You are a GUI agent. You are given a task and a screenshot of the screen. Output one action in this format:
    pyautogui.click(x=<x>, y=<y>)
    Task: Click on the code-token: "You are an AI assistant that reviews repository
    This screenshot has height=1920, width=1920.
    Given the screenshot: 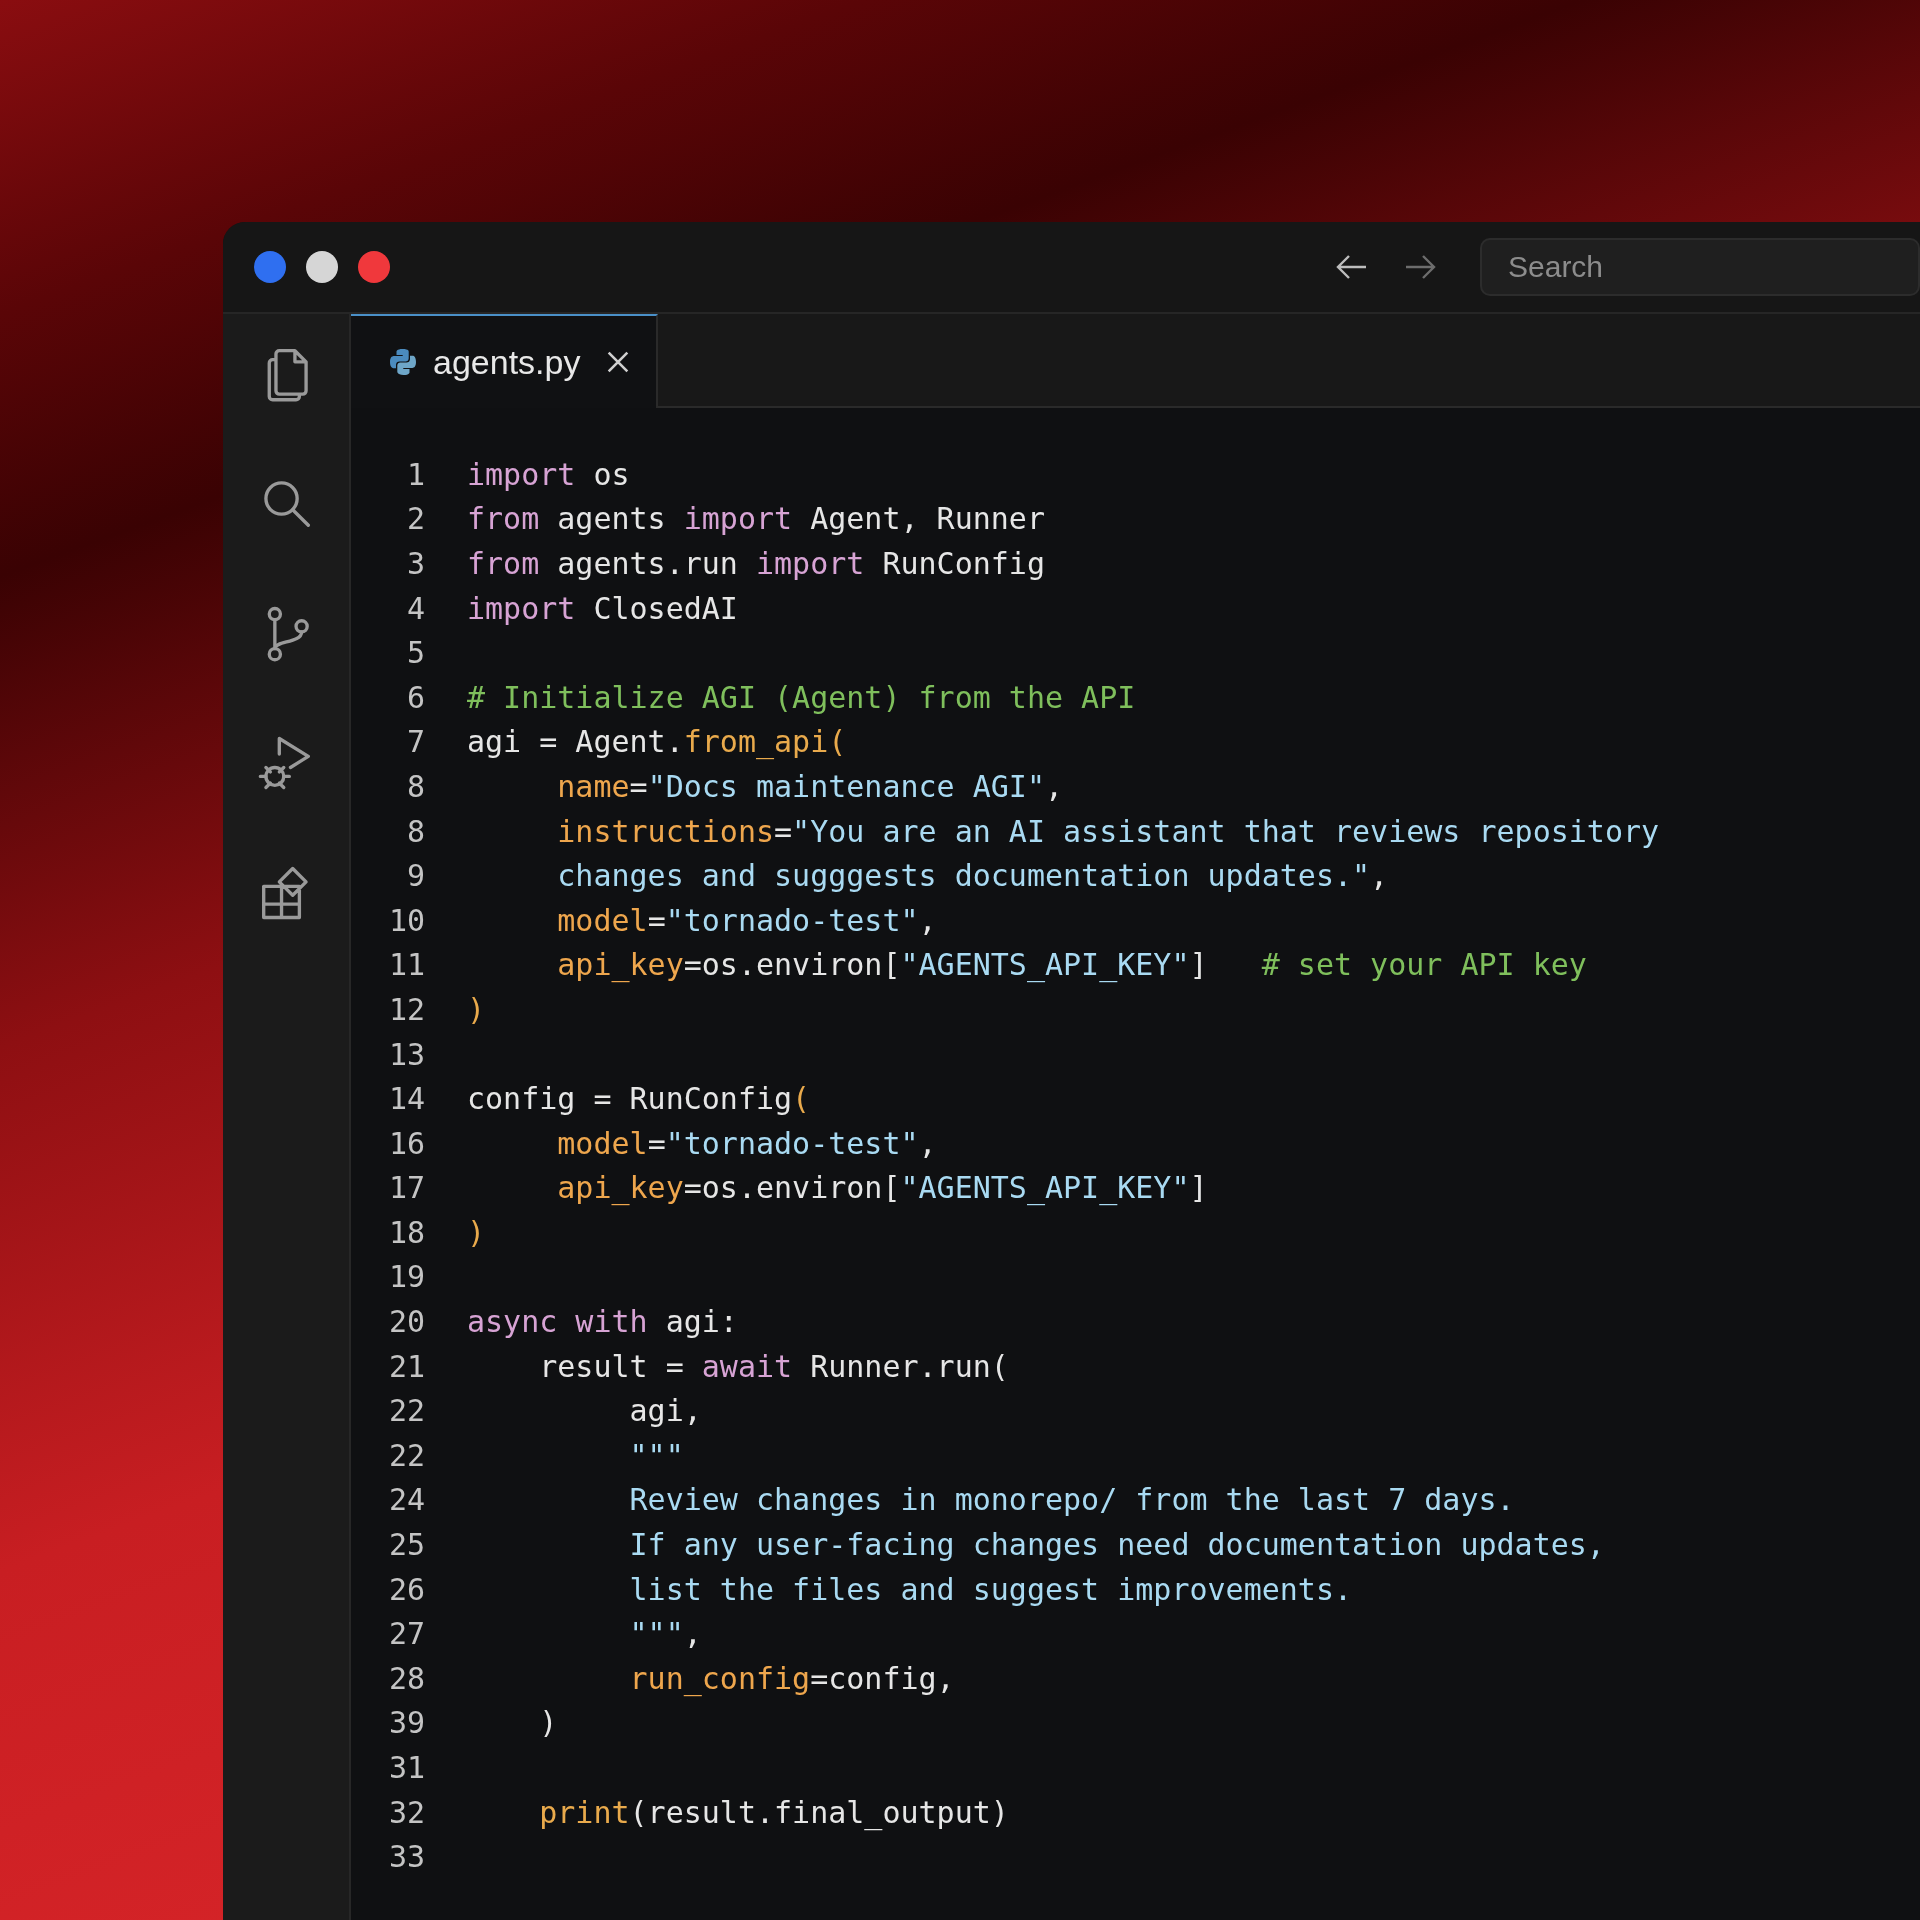 What is the action you would take?
    pyautogui.click(x=1226, y=831)
    